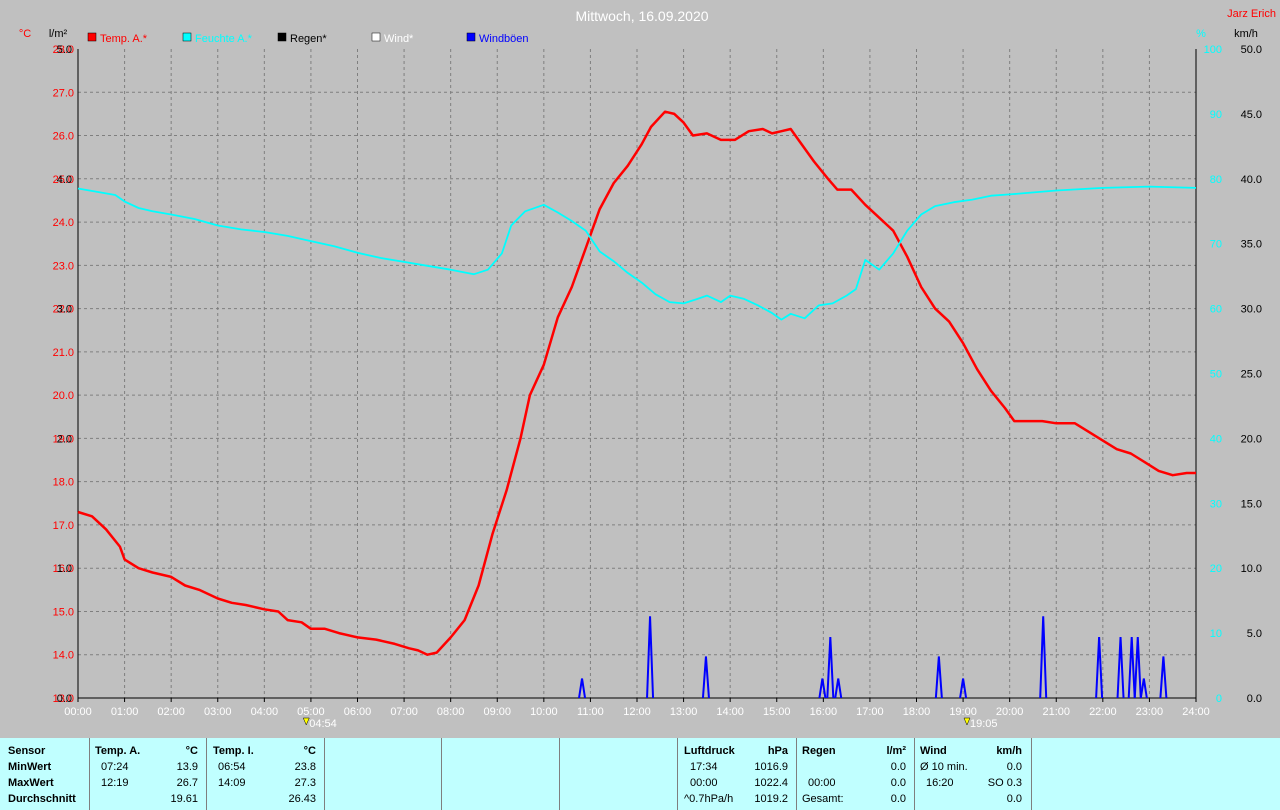 This screenshot has width=1280, height=810. Describe the element at coordinates (641, 16) in the screenshot. I see `chart-title: Mittwoch, 16.09.2020` at that location.